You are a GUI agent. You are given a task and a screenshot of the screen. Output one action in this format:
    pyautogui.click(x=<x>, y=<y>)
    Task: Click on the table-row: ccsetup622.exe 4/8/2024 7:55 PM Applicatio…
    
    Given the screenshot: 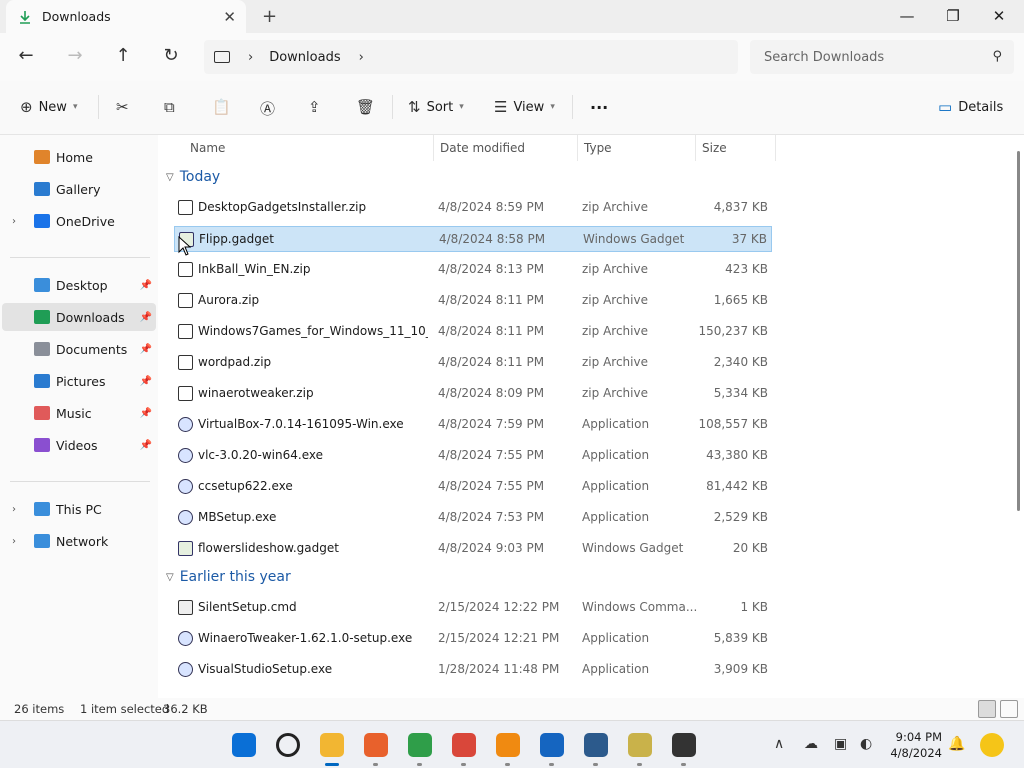 What is the action you would take?
    pyautogui.click(x=473, y=487)
    